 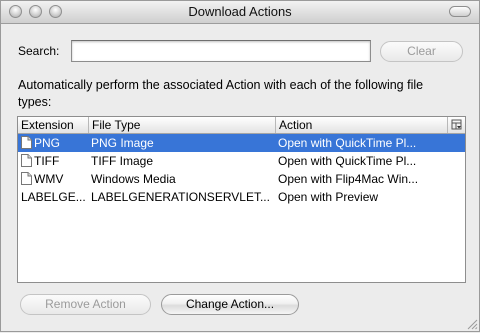 I want to click on window-title: Download Actions, so click(x=240, y=11).